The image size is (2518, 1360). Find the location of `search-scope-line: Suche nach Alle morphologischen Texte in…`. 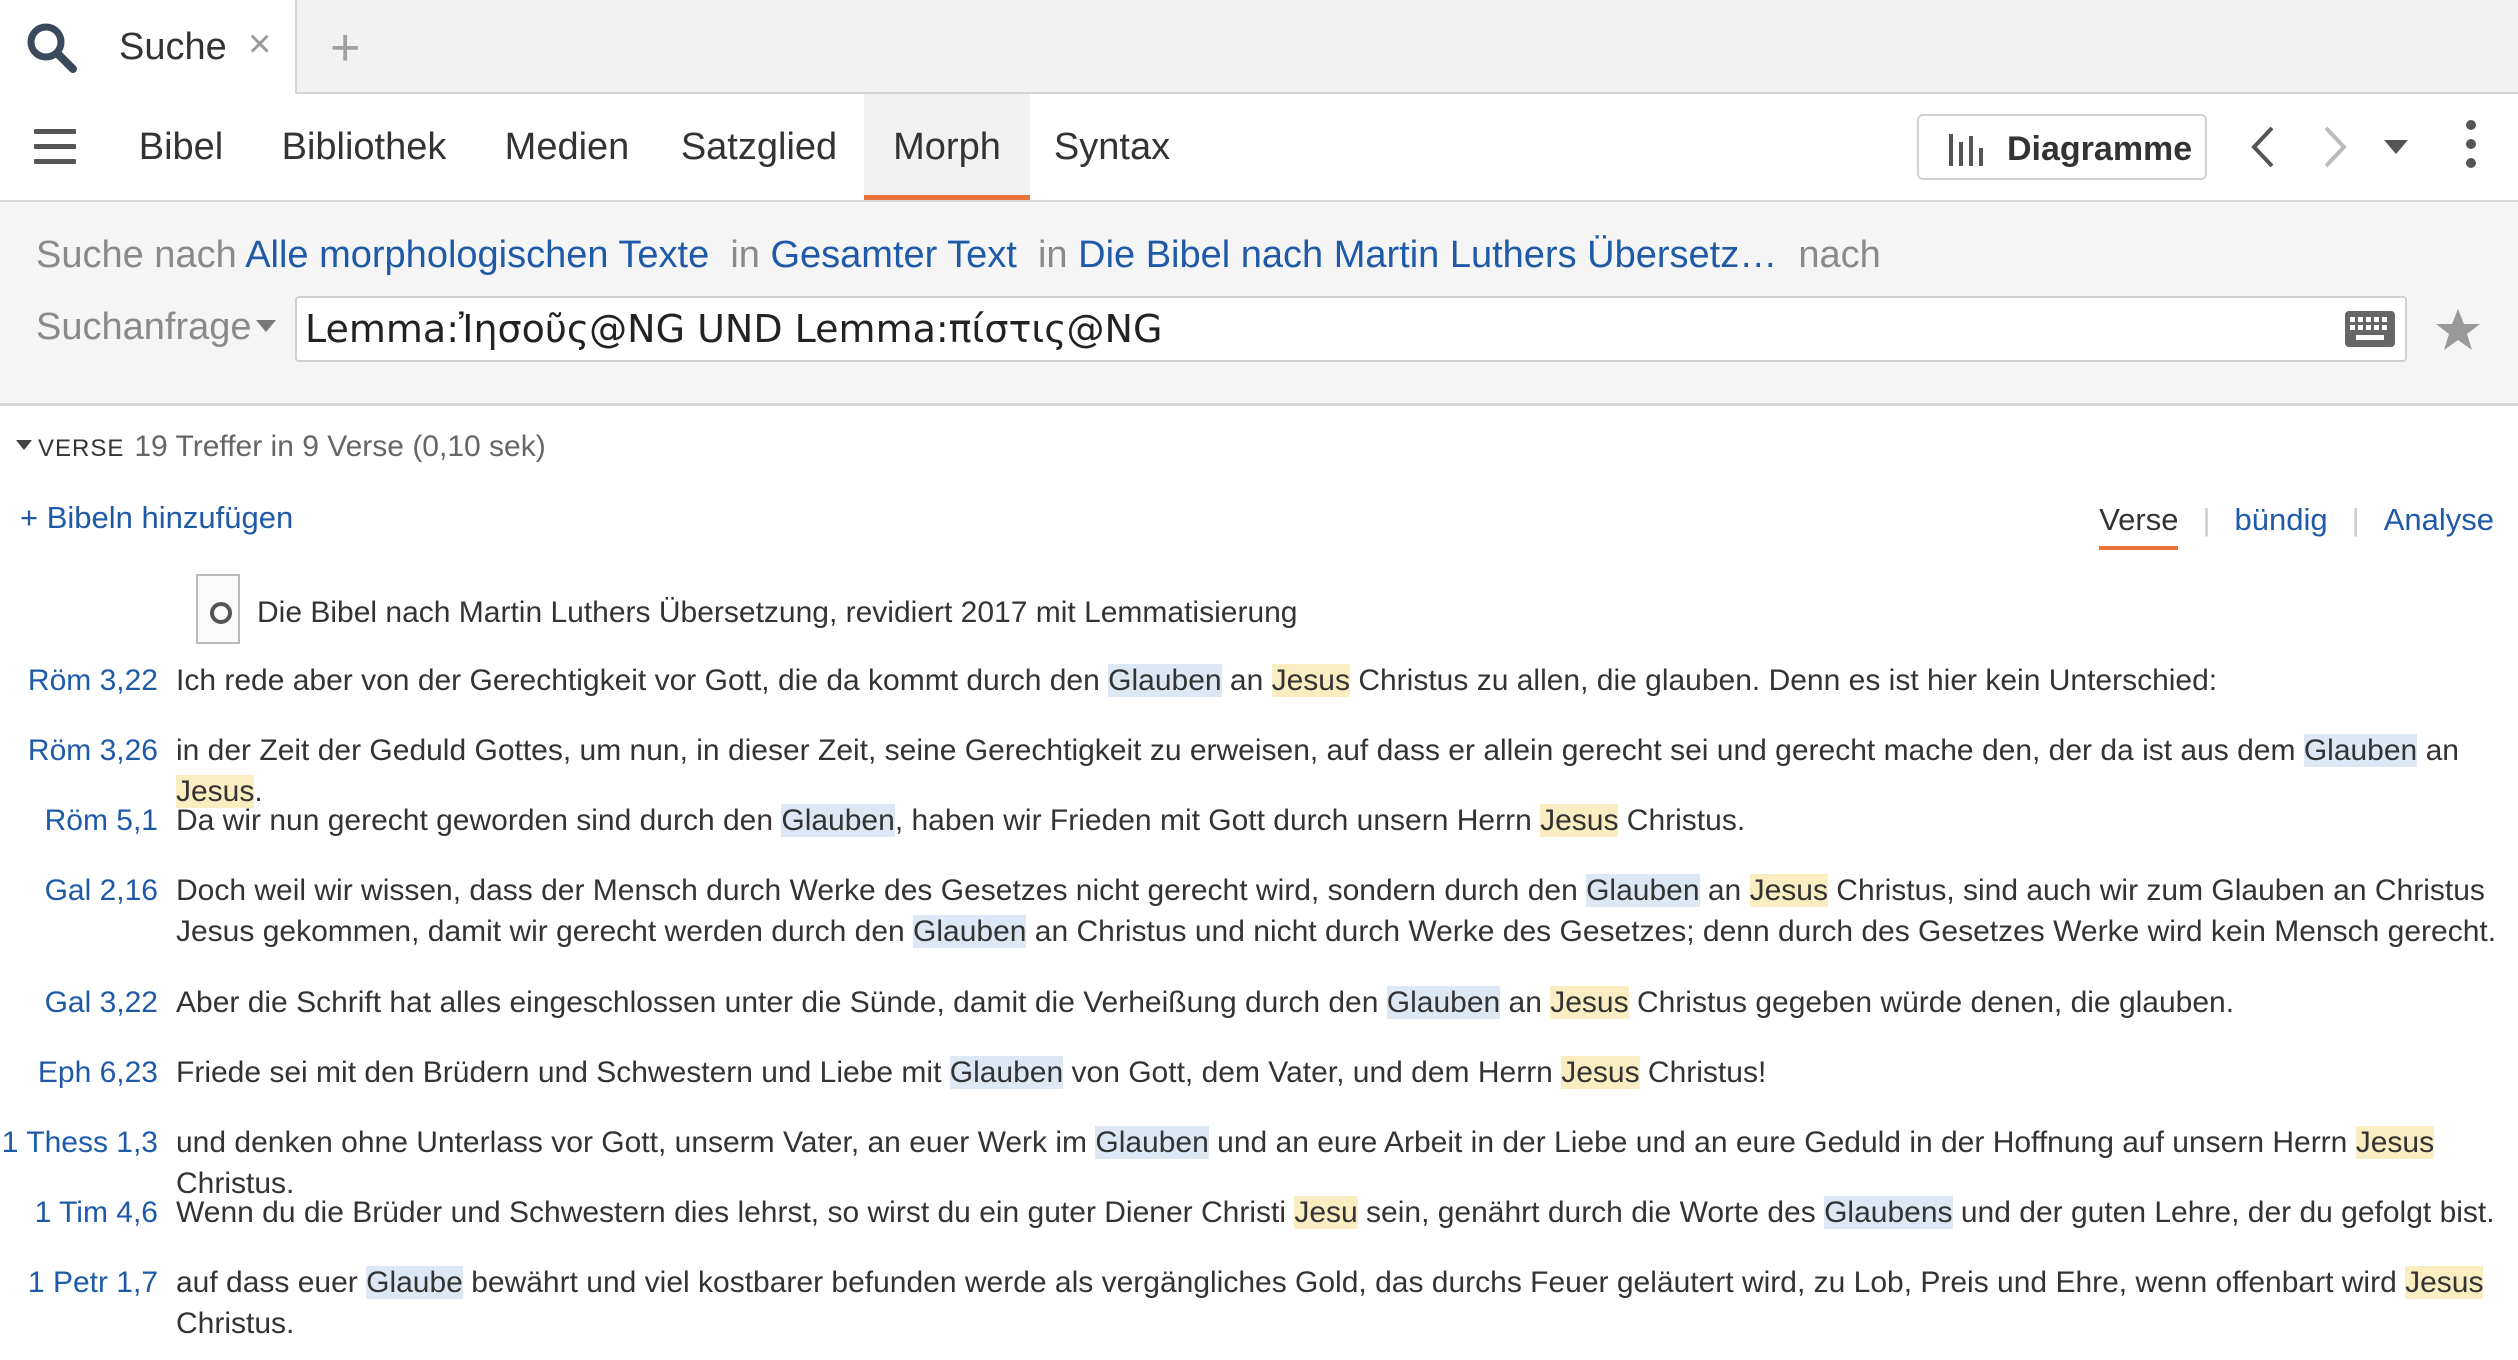

search-scope-line: Suche nach Alle morphologischen Texte in… is located at coordinates (958, 255).